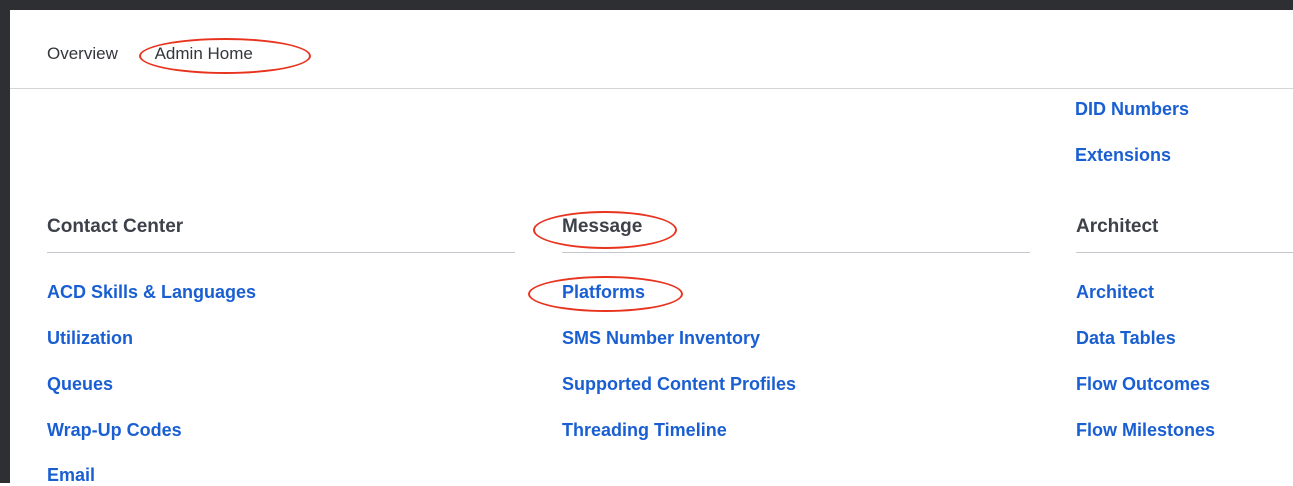 This screenshot has width=1293, height=486. I want to click on link-queues: Queues, so click(80, 384).